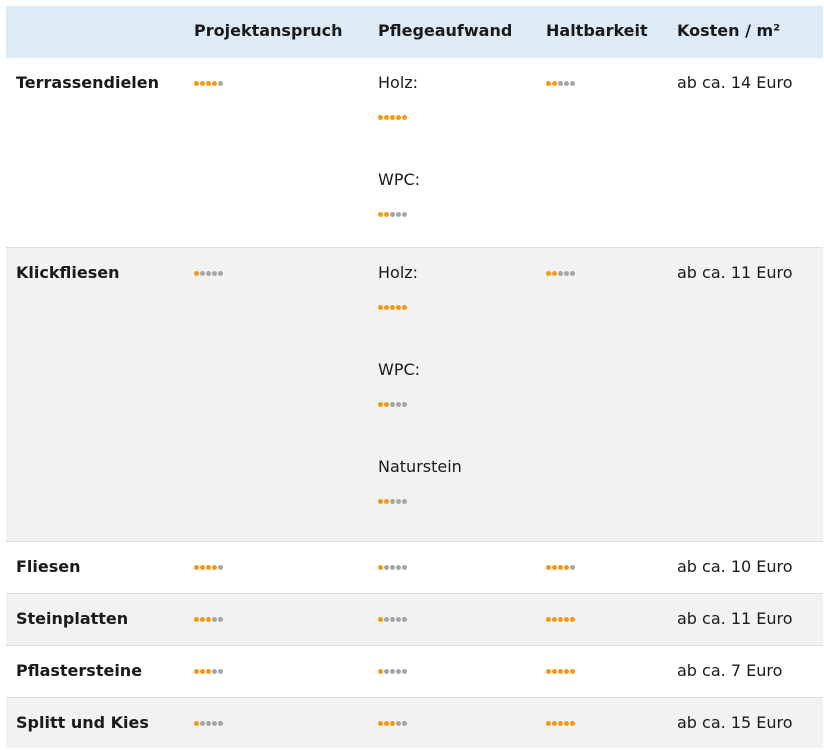 The image size is (824, 750). Describe the element at coordinates (414, 672) in the screenshot. I see `table-row: Pflastersteine ab ca. 7 Euro` at that location.